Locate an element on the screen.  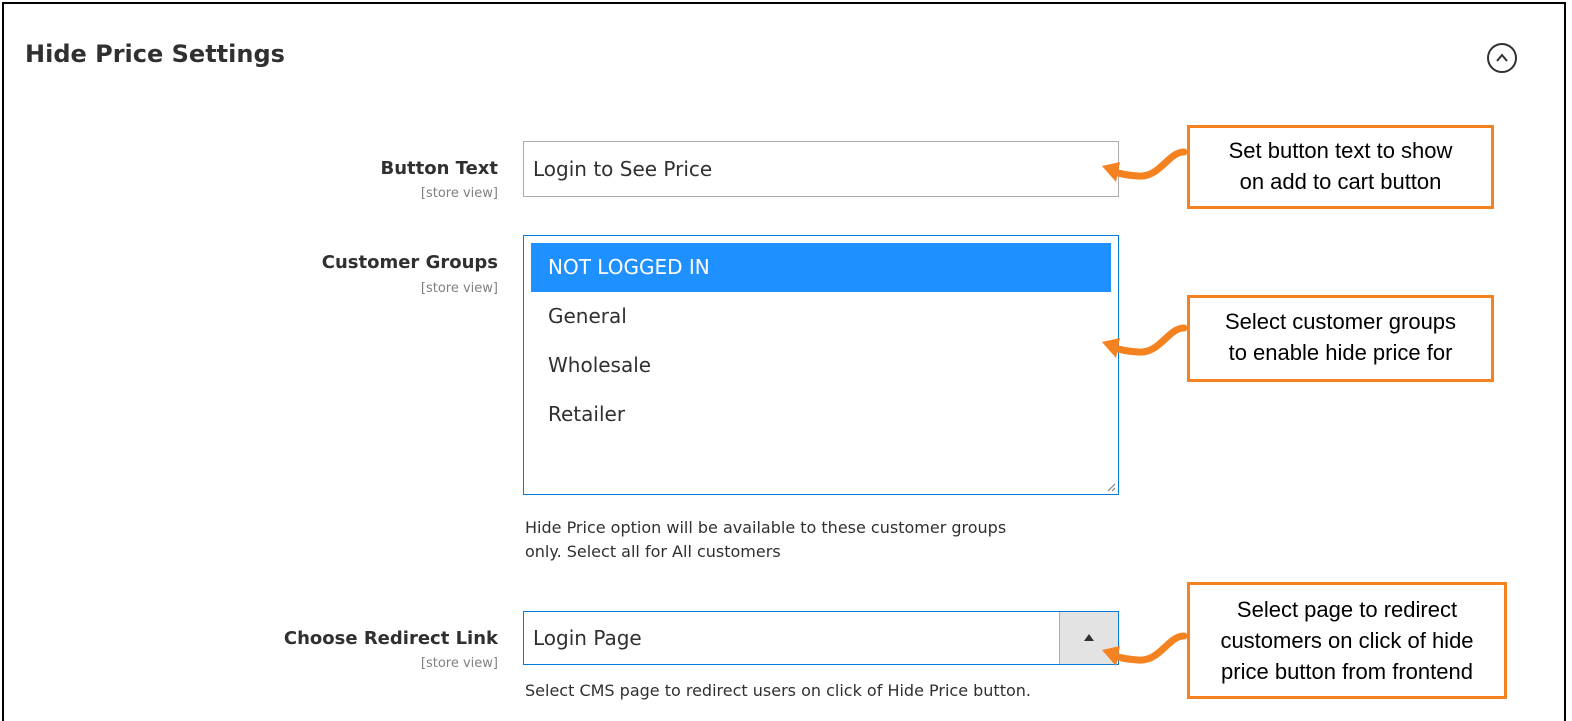
collapse-icon is located at coordinates (1502, 58).